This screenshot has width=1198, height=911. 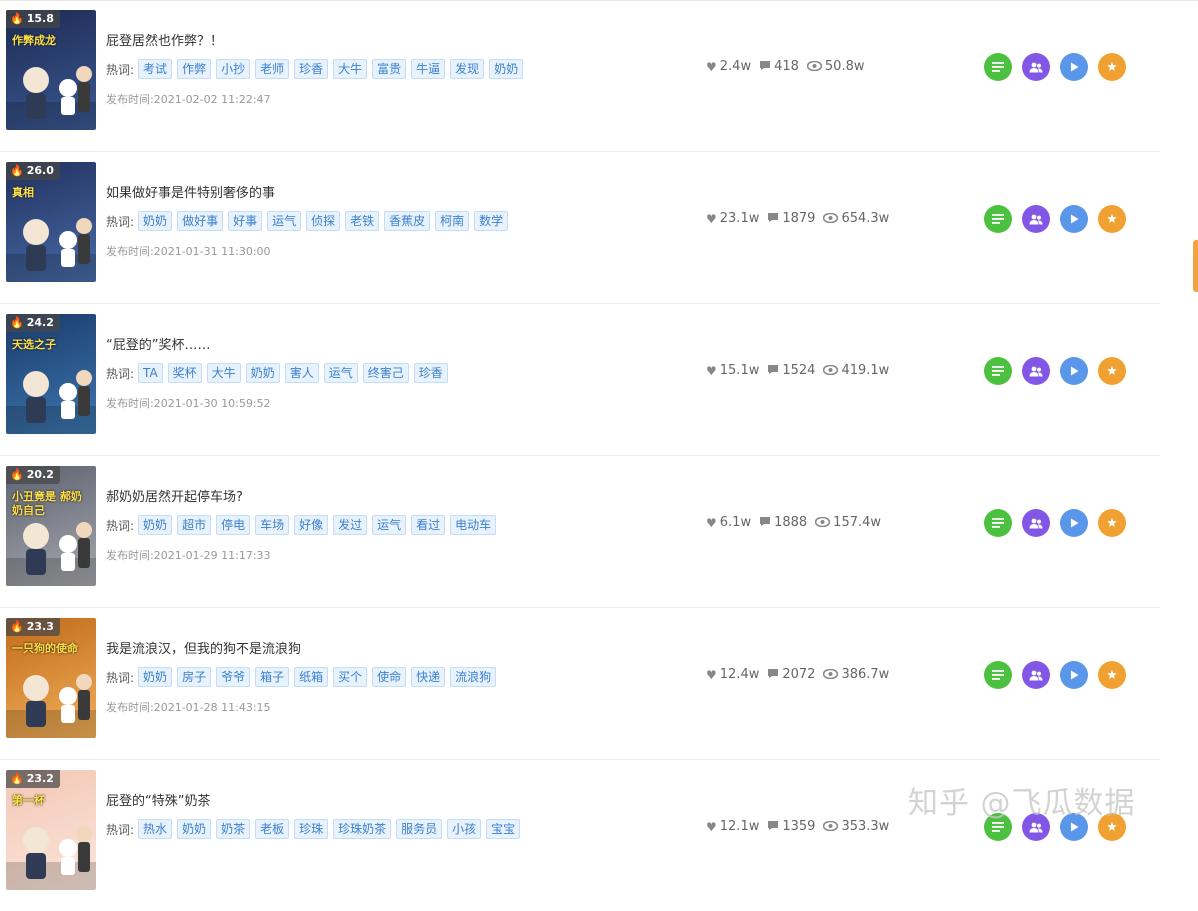 What do you see at coordinates (311, 525) in the screenshot?
I see `hotword-tag: 好像` at bounding box center [311, 525].